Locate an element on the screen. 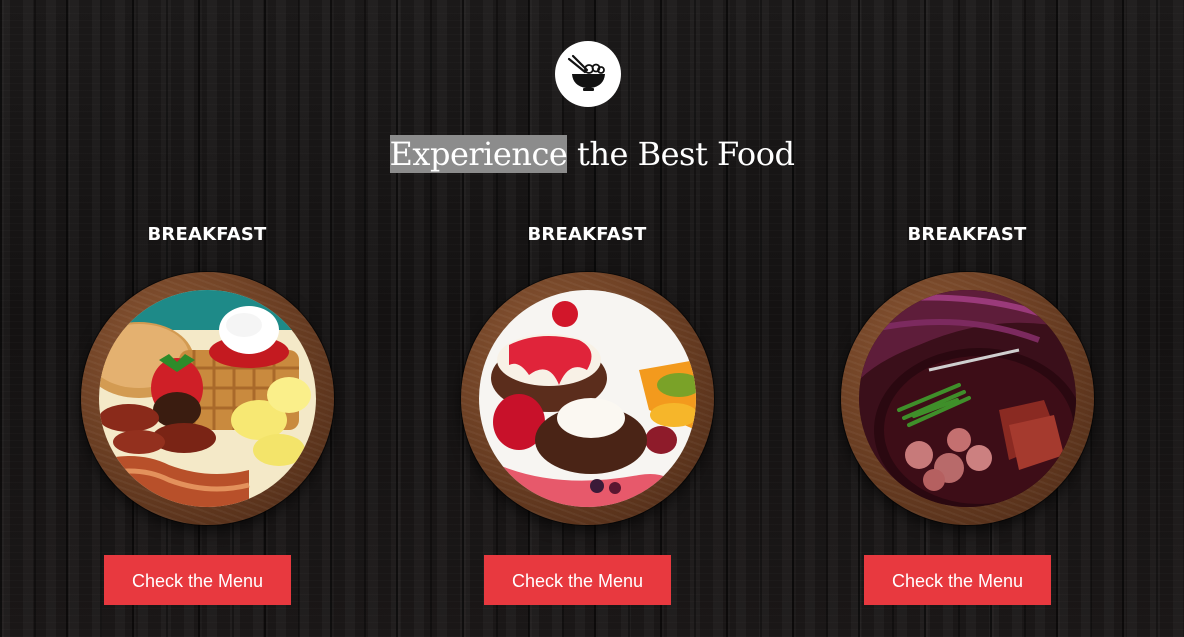  page-headline: Experience the Best Food is located at coordinates (592, 154).